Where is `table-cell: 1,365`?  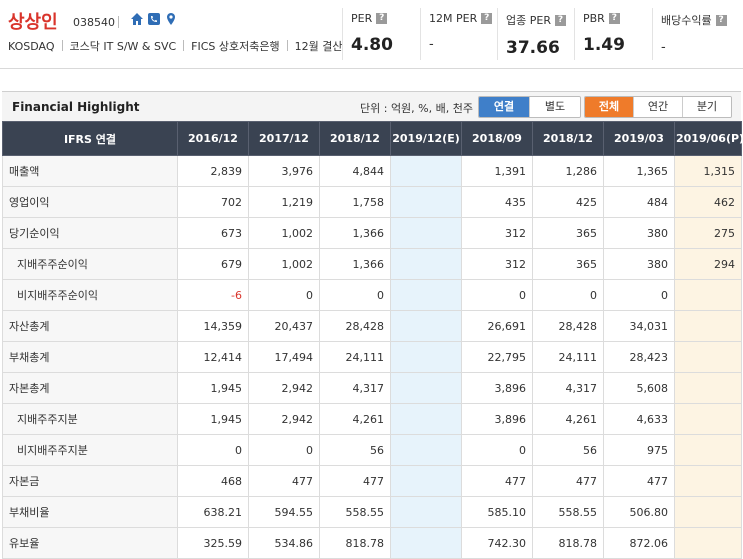 table-cell: 1,365 is located at coordinates (639, 171).